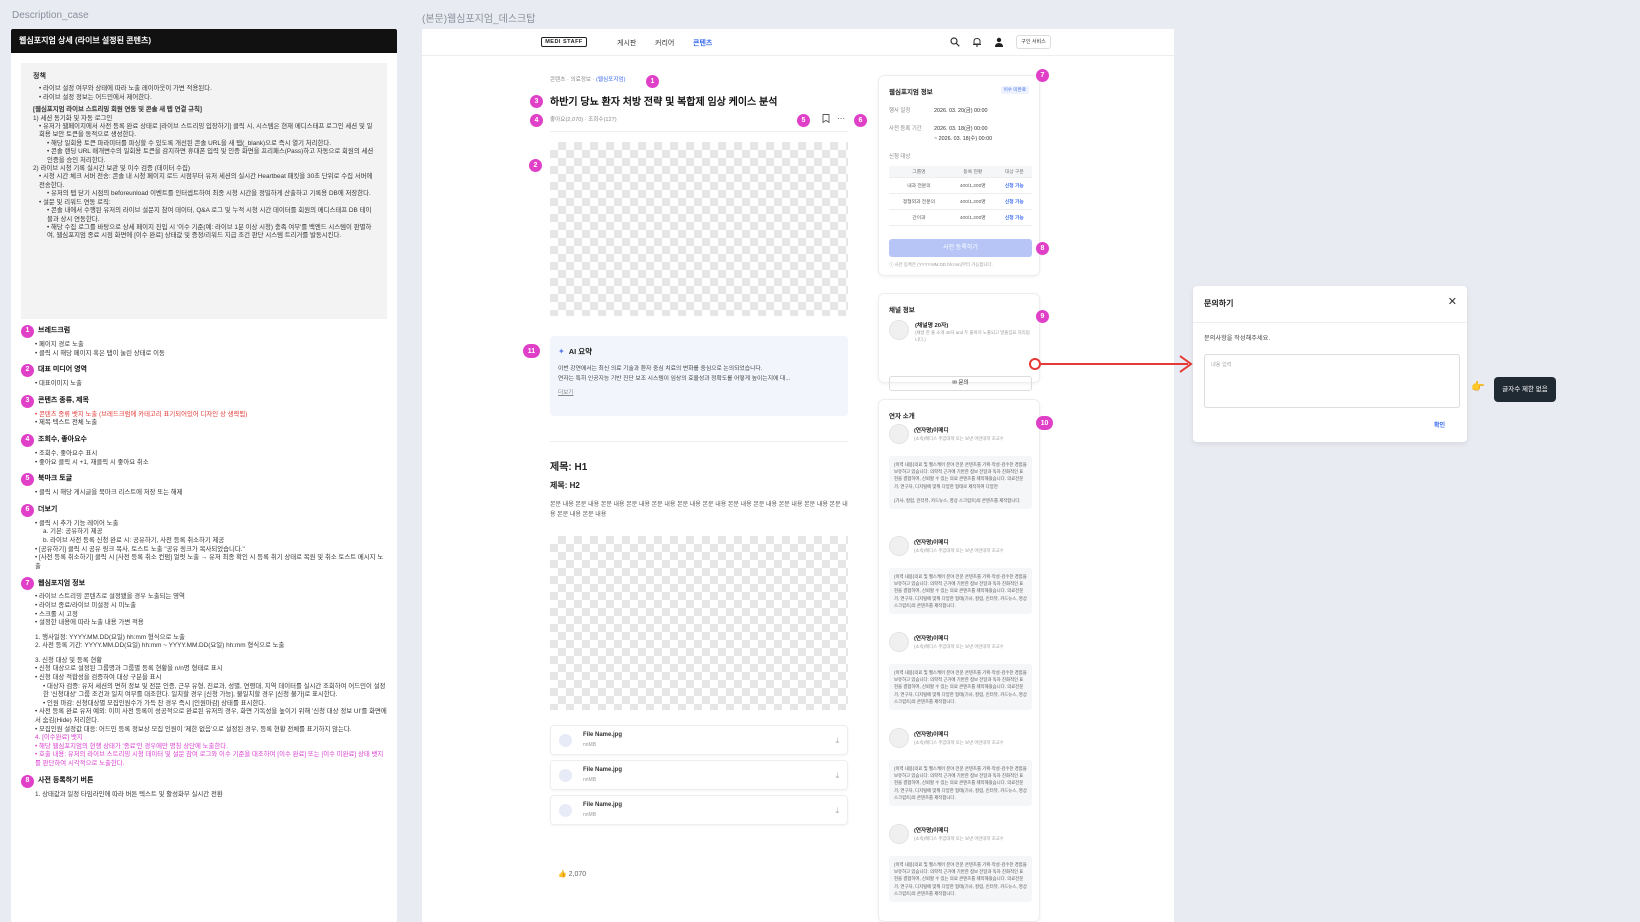 The image size is (1640, 922). Describe the element at coordinates (699, 441) in the screenshot. I see `divider` at that location.